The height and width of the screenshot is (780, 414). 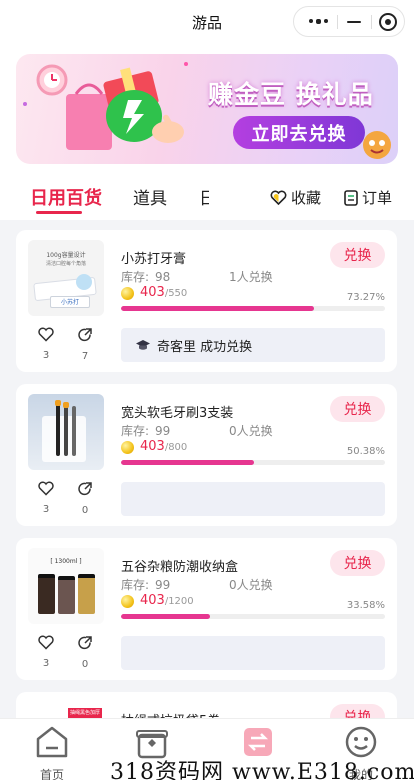 What do you see at coordinates (51, 774) in the screenshot?
I see `tabbar-home-label: 首页` at bounding box center [51, 774].